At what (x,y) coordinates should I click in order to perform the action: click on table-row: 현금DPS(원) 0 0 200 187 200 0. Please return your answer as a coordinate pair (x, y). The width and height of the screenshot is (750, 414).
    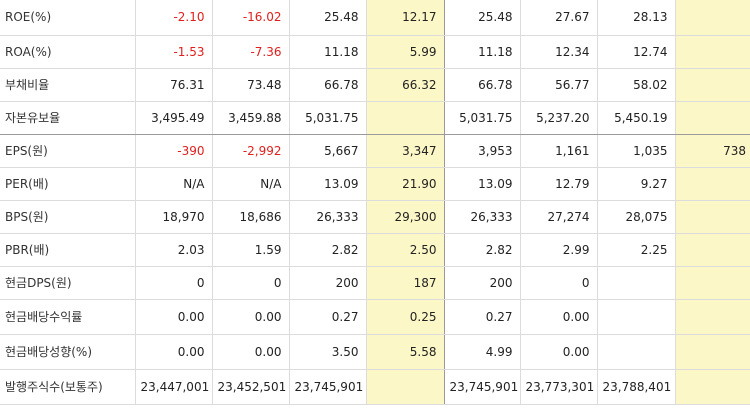
    Looking at the image, I should click on (375, 283).